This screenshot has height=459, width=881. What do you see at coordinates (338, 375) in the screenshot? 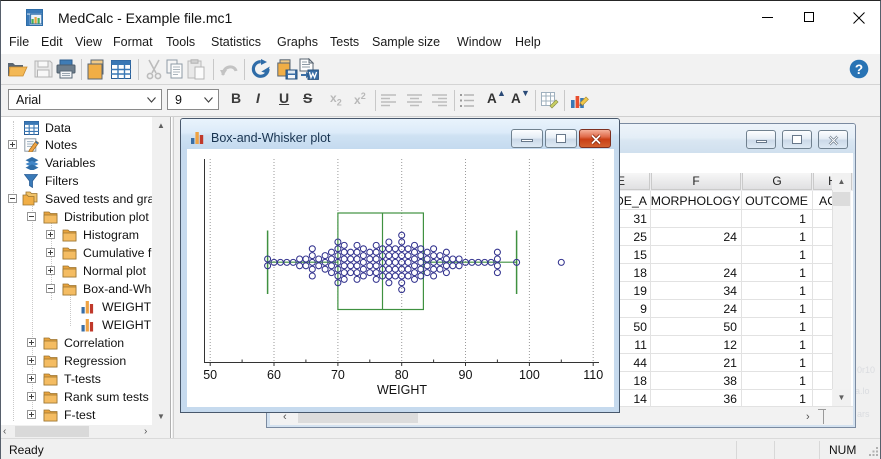
I see `svg-text: 70` at bounding box center [338, 375].